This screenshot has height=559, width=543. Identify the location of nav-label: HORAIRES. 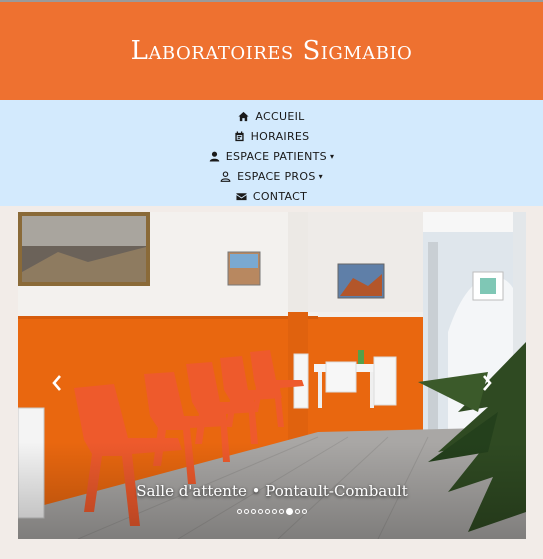
(280, 136).